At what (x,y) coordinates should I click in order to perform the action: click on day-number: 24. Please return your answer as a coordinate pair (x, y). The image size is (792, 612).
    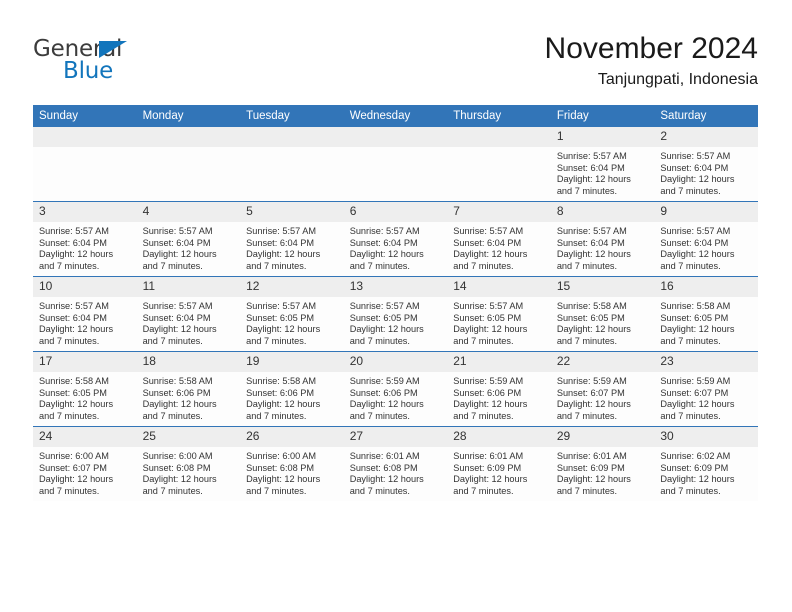
    Looking at the image, I should click on (85, 437).